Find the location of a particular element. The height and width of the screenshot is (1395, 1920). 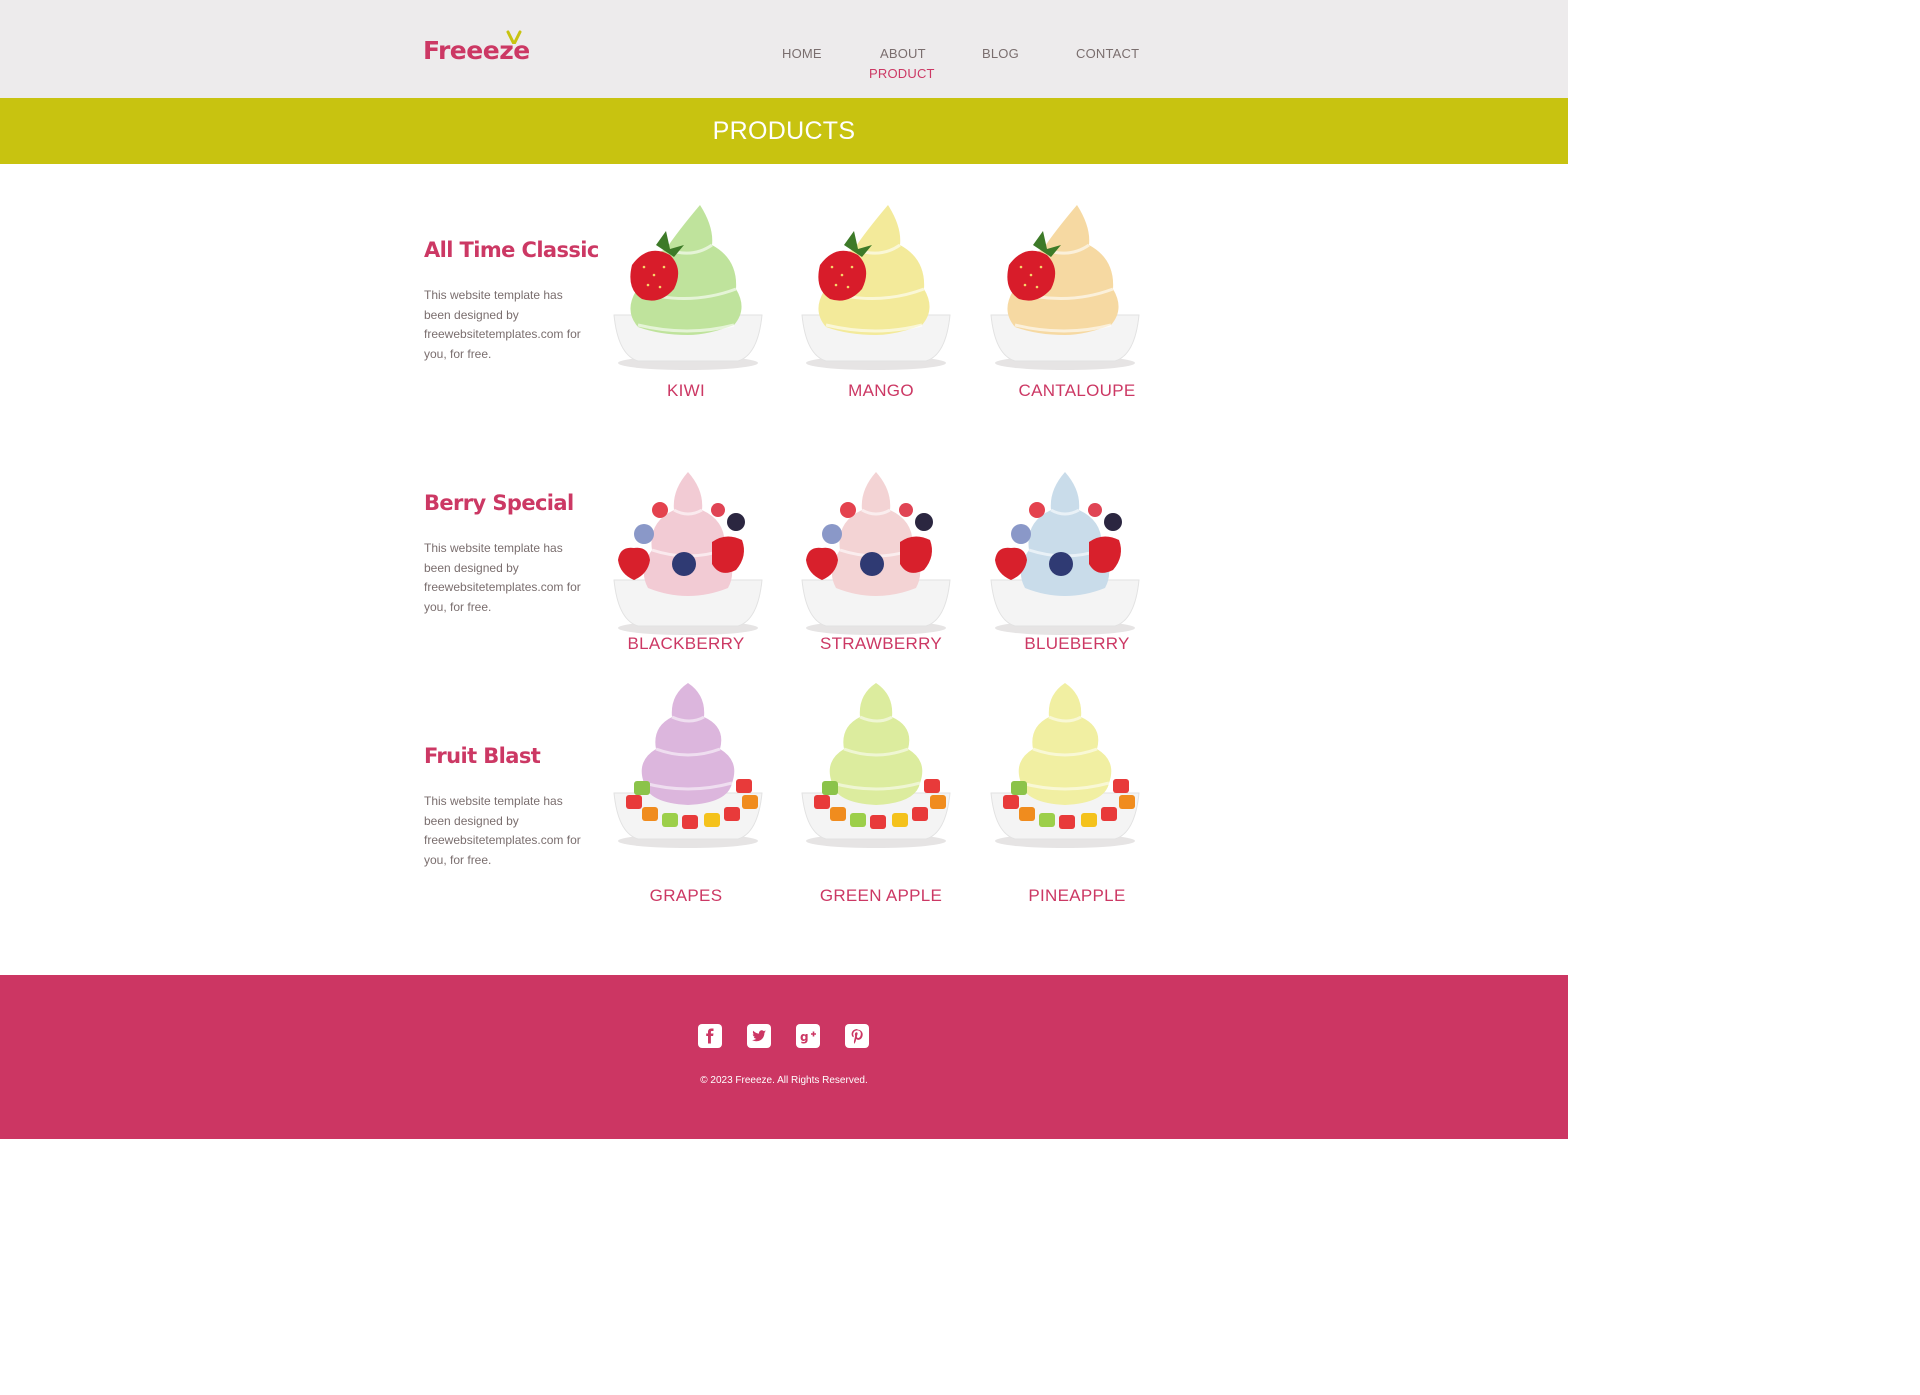

product-name: KIWI is located at coordinates (686, 391).